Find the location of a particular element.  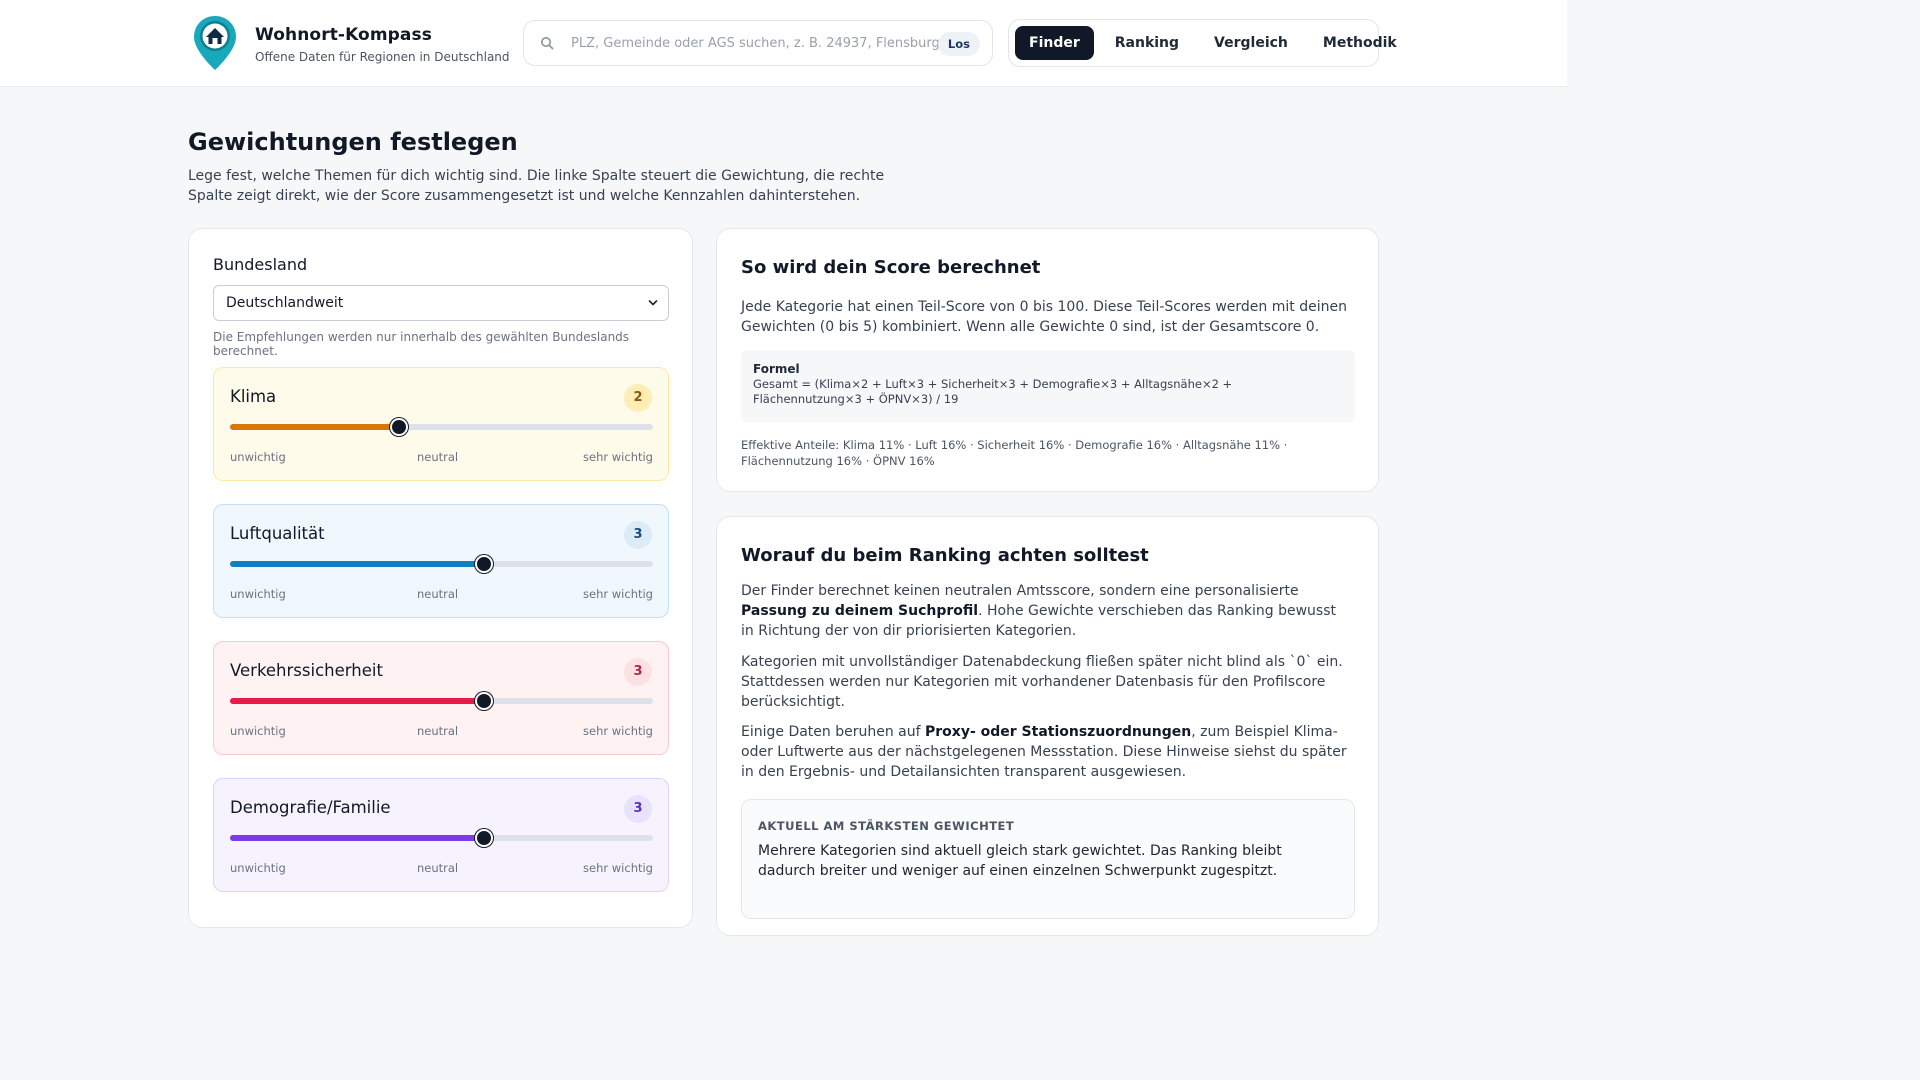

formula-label: Formel is located at coordinates (776, 369).